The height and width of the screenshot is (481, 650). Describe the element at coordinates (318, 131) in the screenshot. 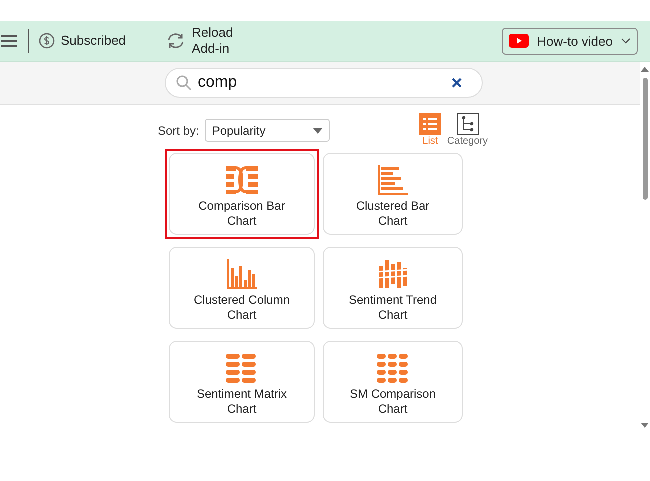

I see `caret-icon` at that location.